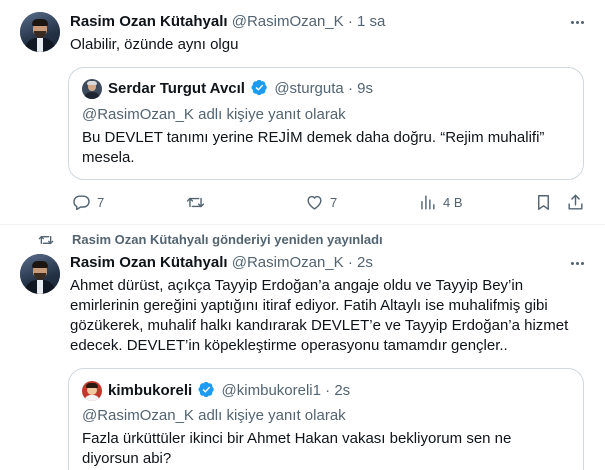 Image resolution: width=605 pixels, height=470 pixels. I want to click on retweet-button, so click(198, 202).